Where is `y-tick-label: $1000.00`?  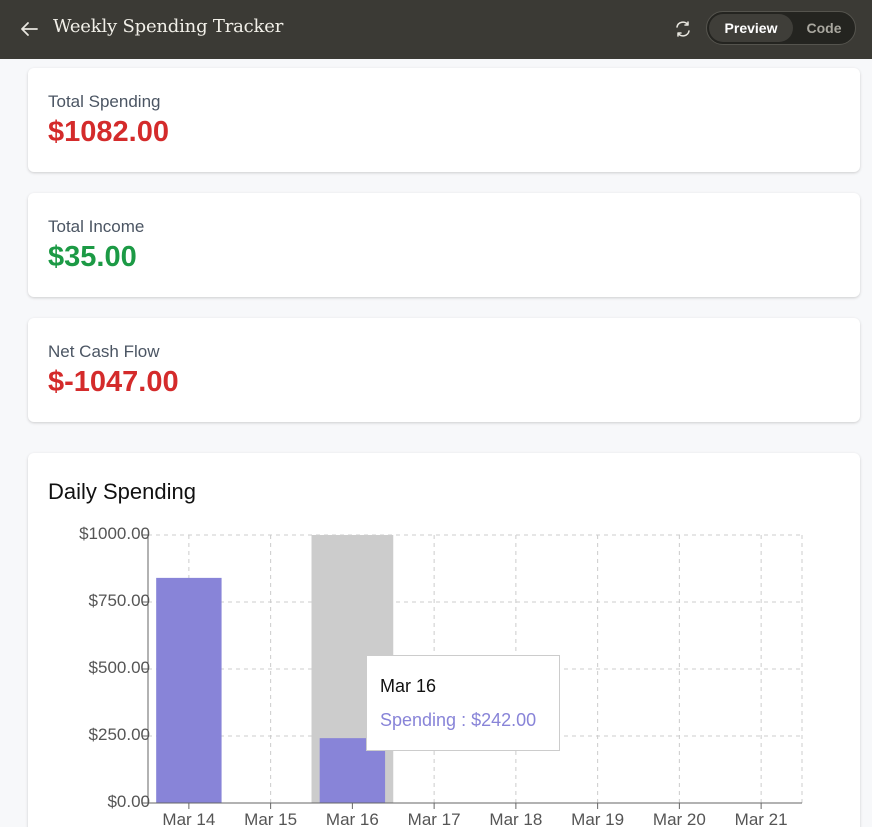 y-tick-label: $1000.00 is located at coordinates (114, 533).